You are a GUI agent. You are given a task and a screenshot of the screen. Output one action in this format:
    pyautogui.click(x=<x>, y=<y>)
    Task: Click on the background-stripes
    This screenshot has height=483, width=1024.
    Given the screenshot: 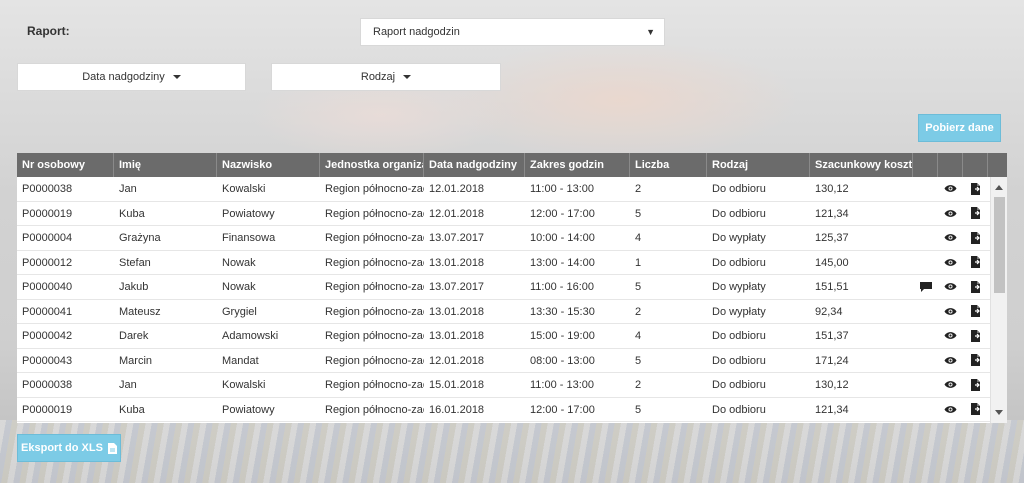 What is the action you would take?
    pyautogui.click(x=512, y=451)
    